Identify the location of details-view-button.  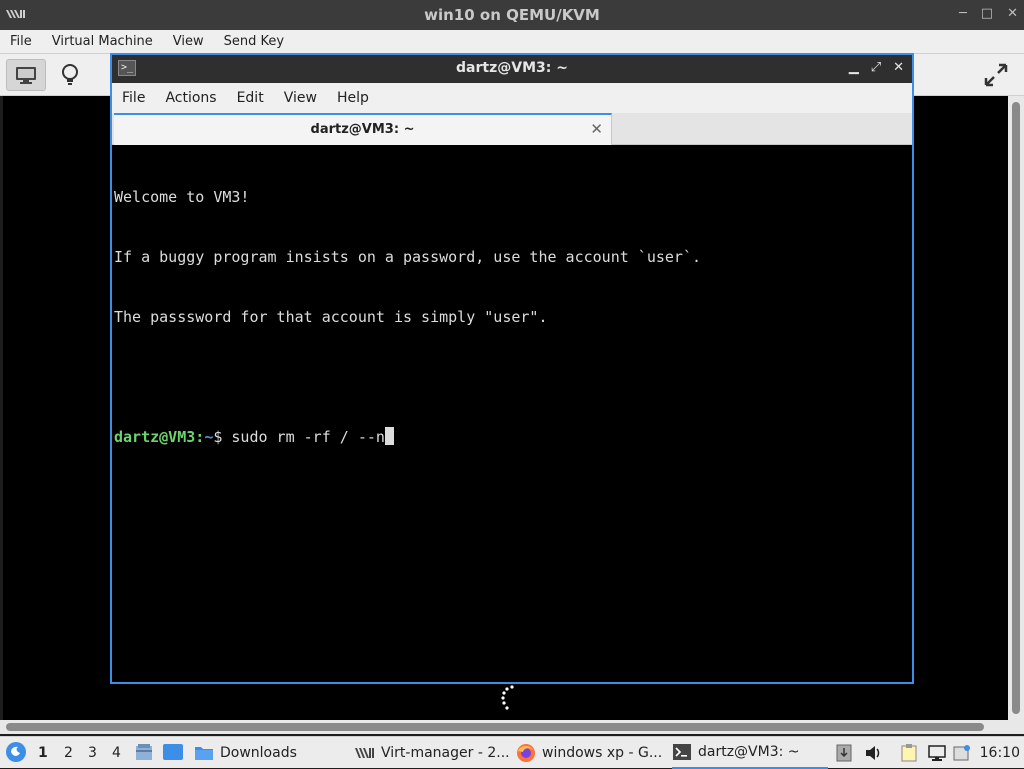
(70, 75).